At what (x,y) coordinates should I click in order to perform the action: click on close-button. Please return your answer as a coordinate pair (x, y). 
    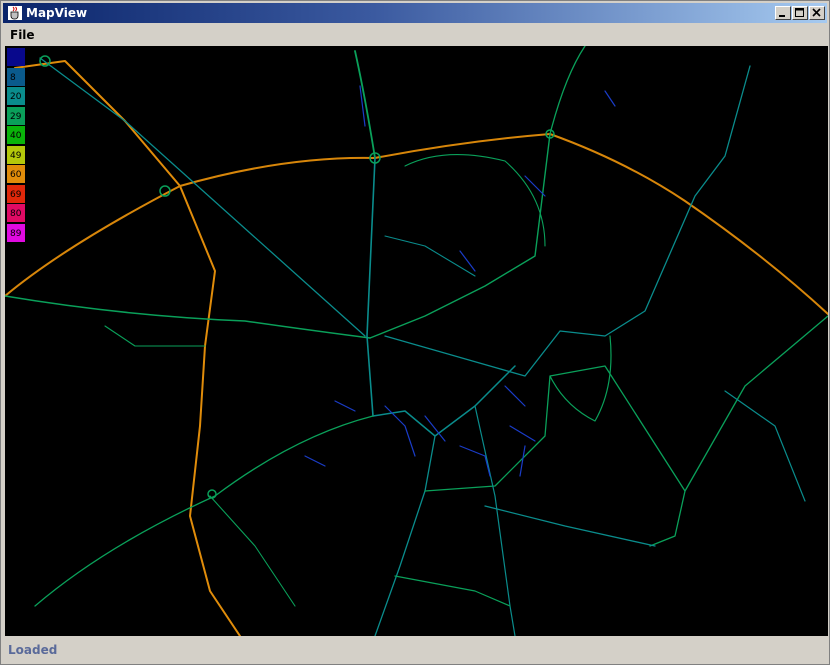
    Looking at the image, I should click on (817, 13).